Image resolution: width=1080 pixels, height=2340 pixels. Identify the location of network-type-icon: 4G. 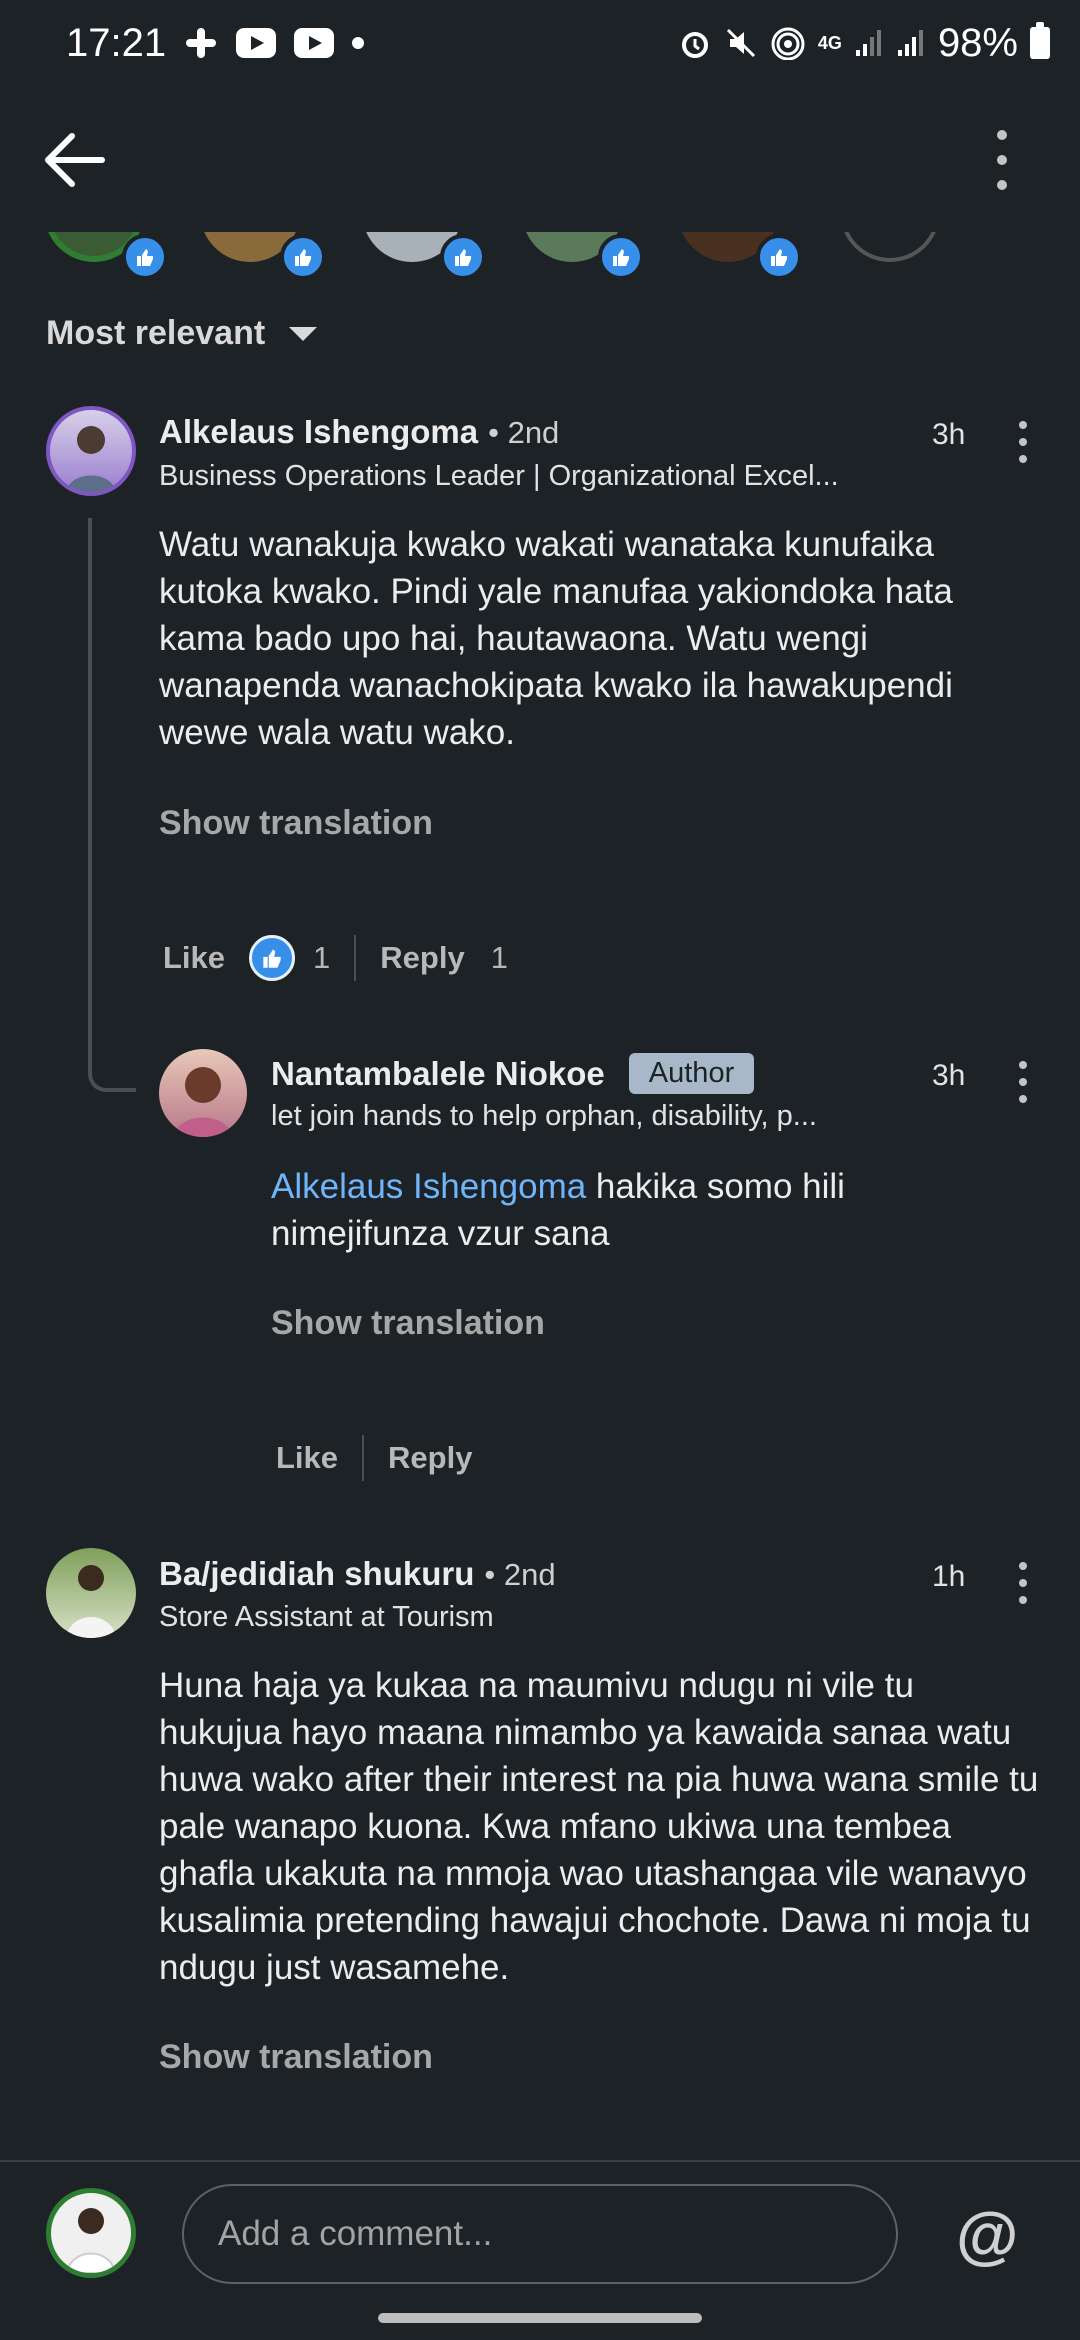
(829, 42).